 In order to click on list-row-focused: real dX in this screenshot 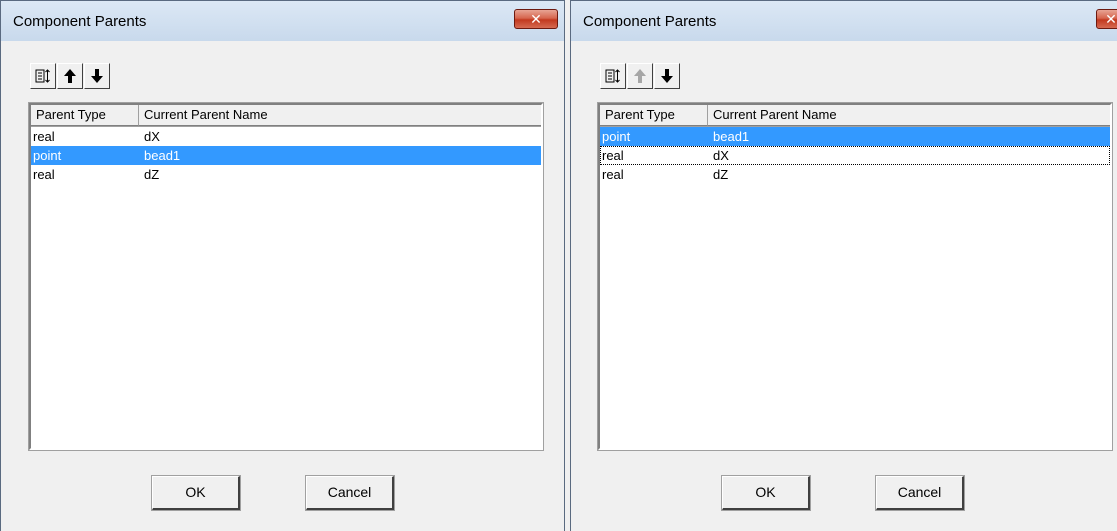, I will do `click(855, 155)`.